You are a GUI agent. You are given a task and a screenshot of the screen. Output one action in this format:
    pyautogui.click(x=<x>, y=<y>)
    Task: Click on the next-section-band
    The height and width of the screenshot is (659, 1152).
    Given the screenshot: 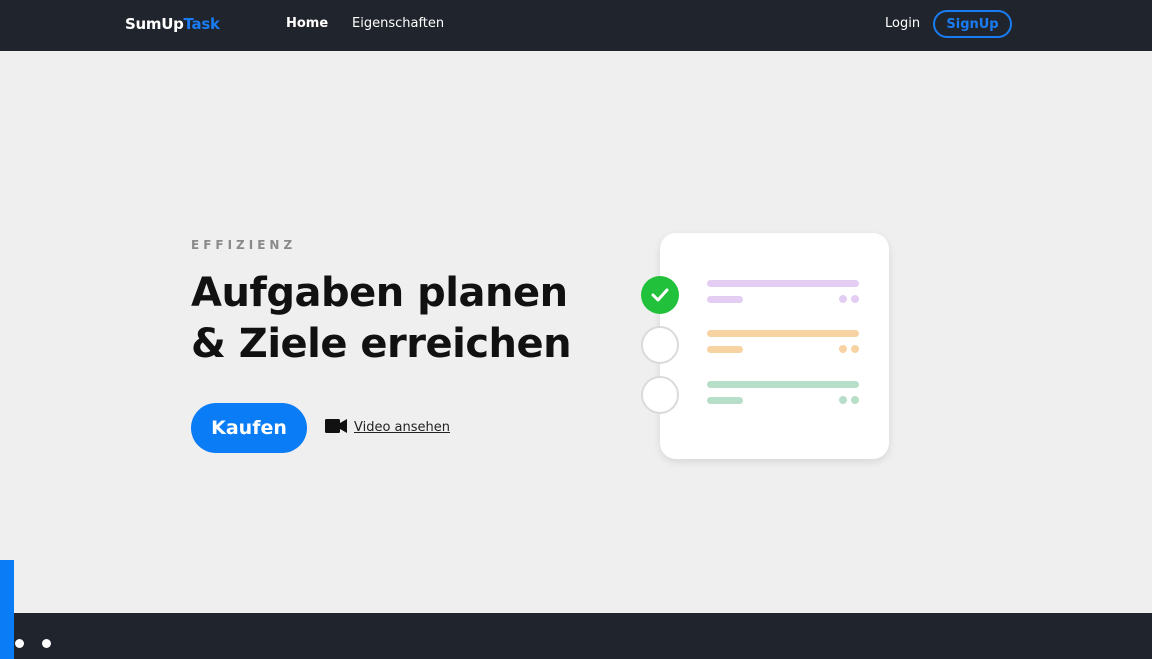 What is the action you would take?
    pyautogui.click(x=583, y=636)
    